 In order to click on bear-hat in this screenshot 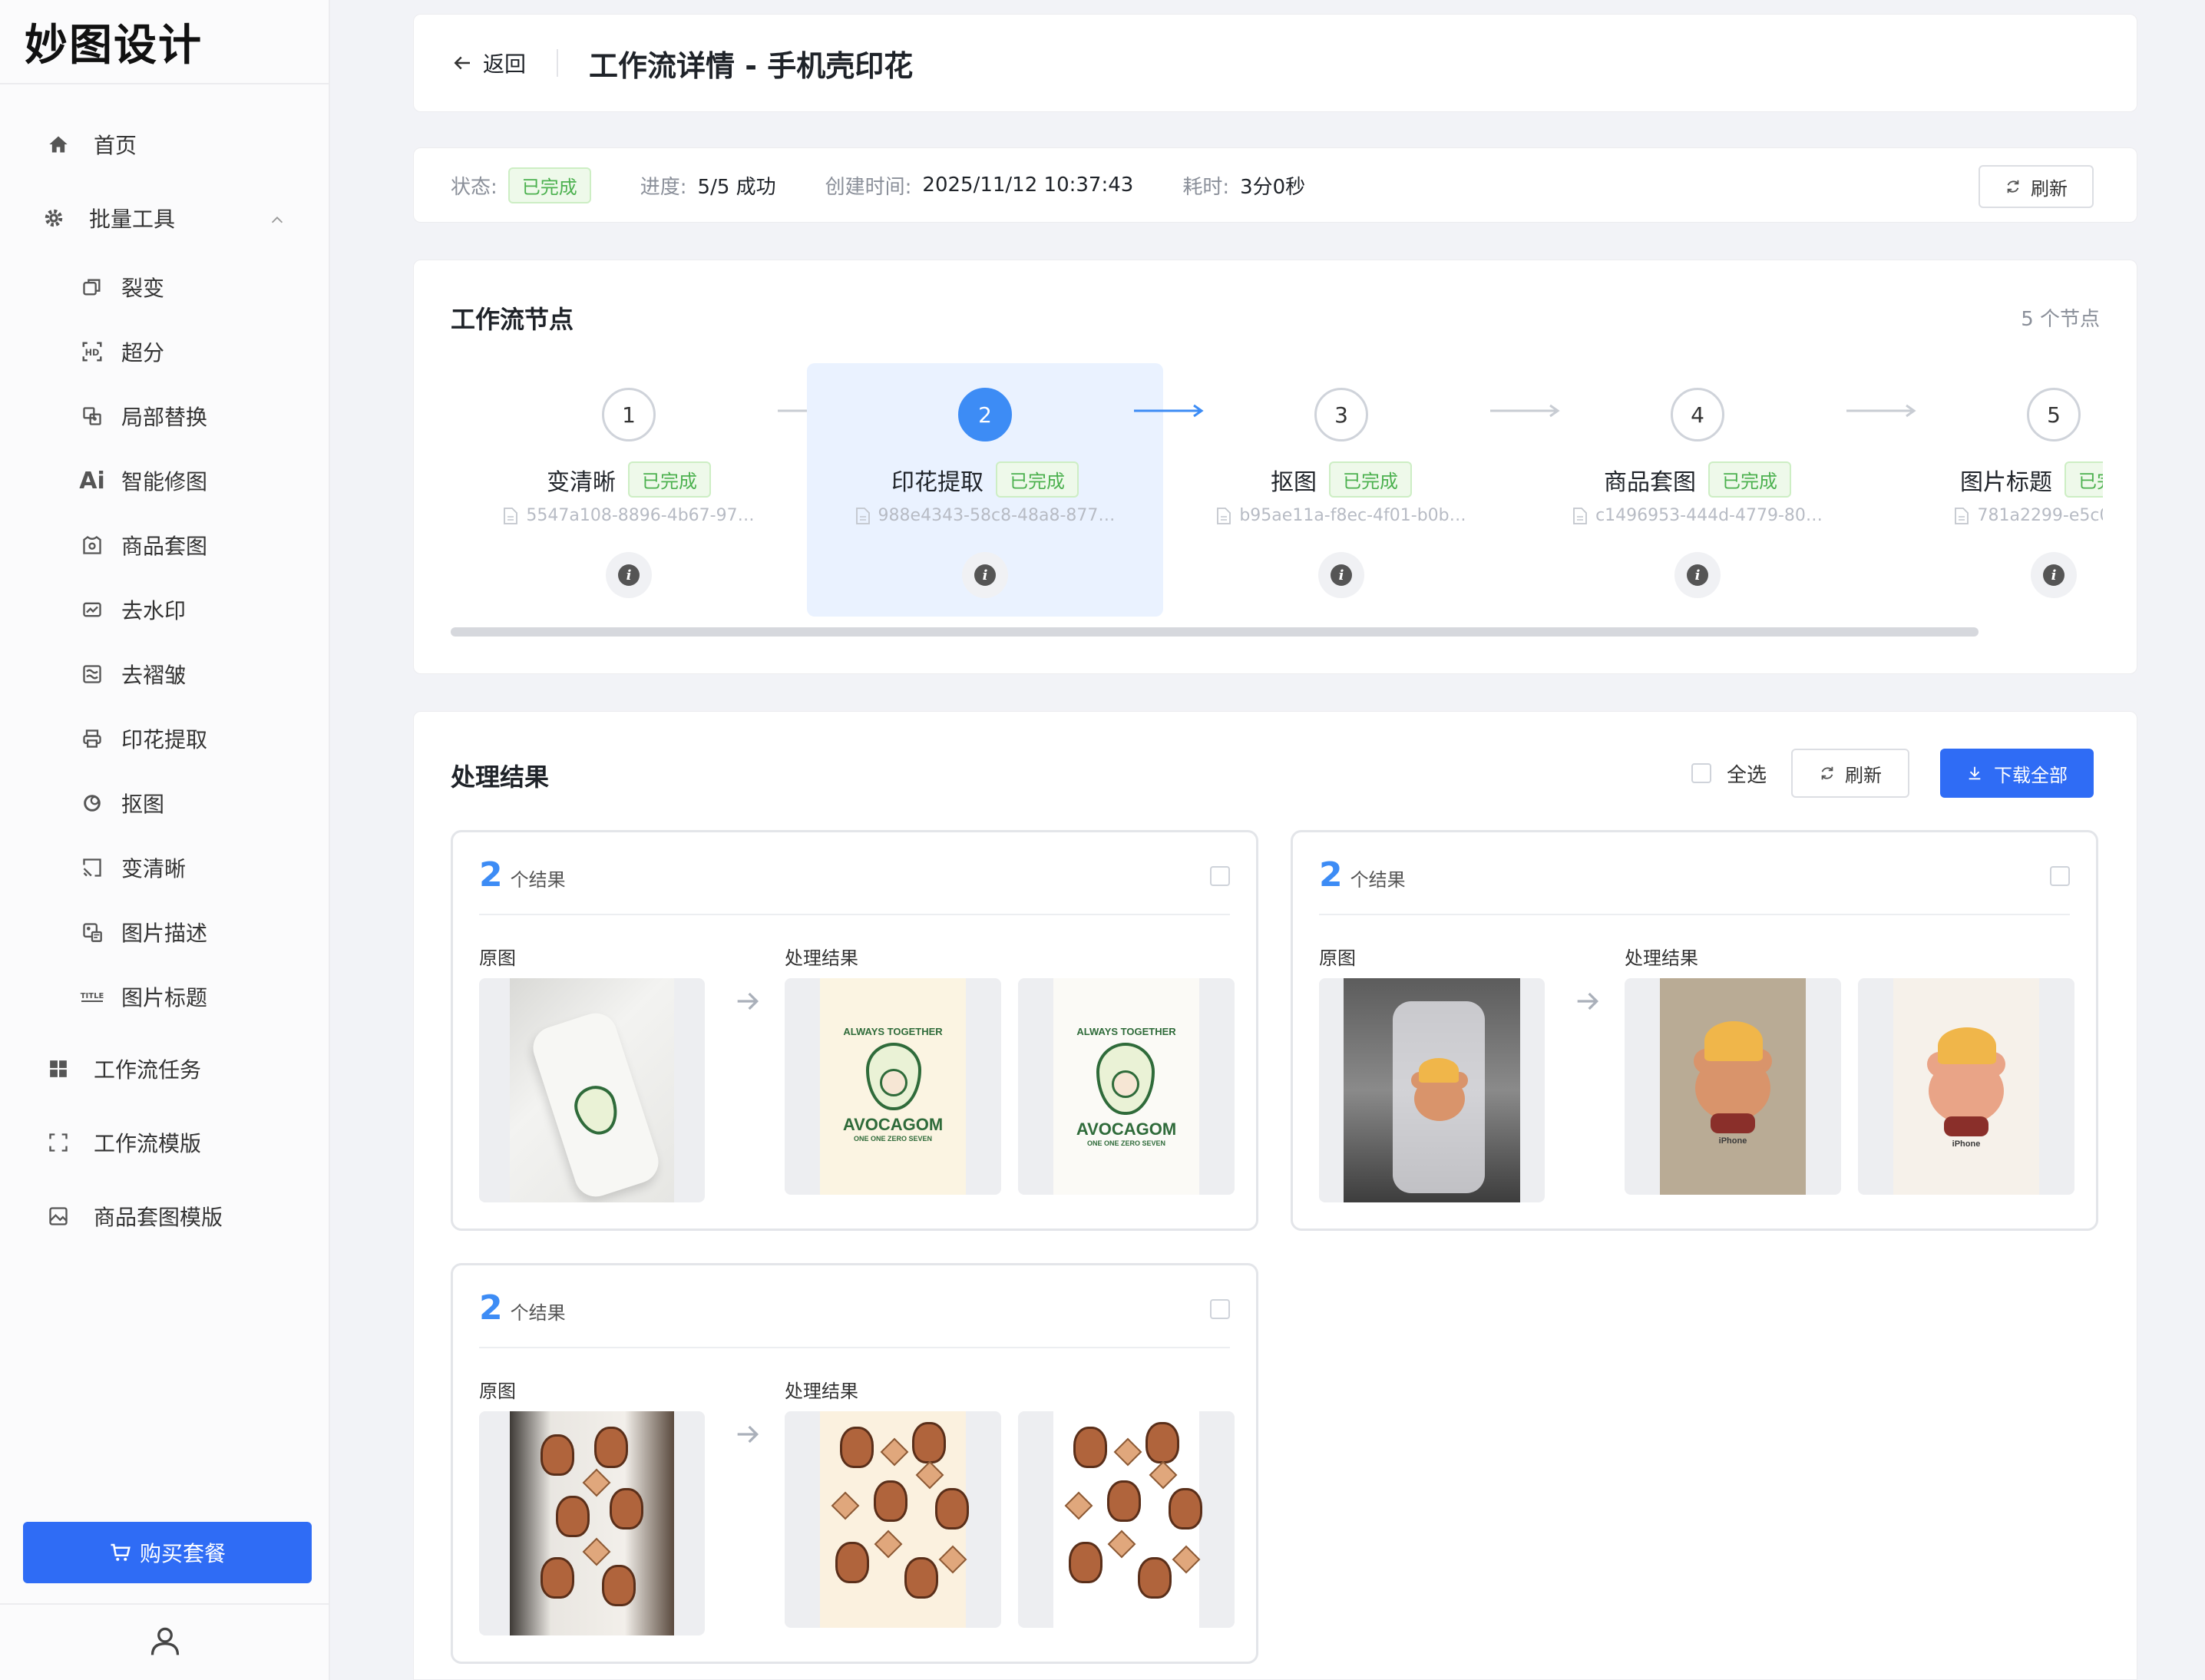, I will do `click(1439, 1070)`.